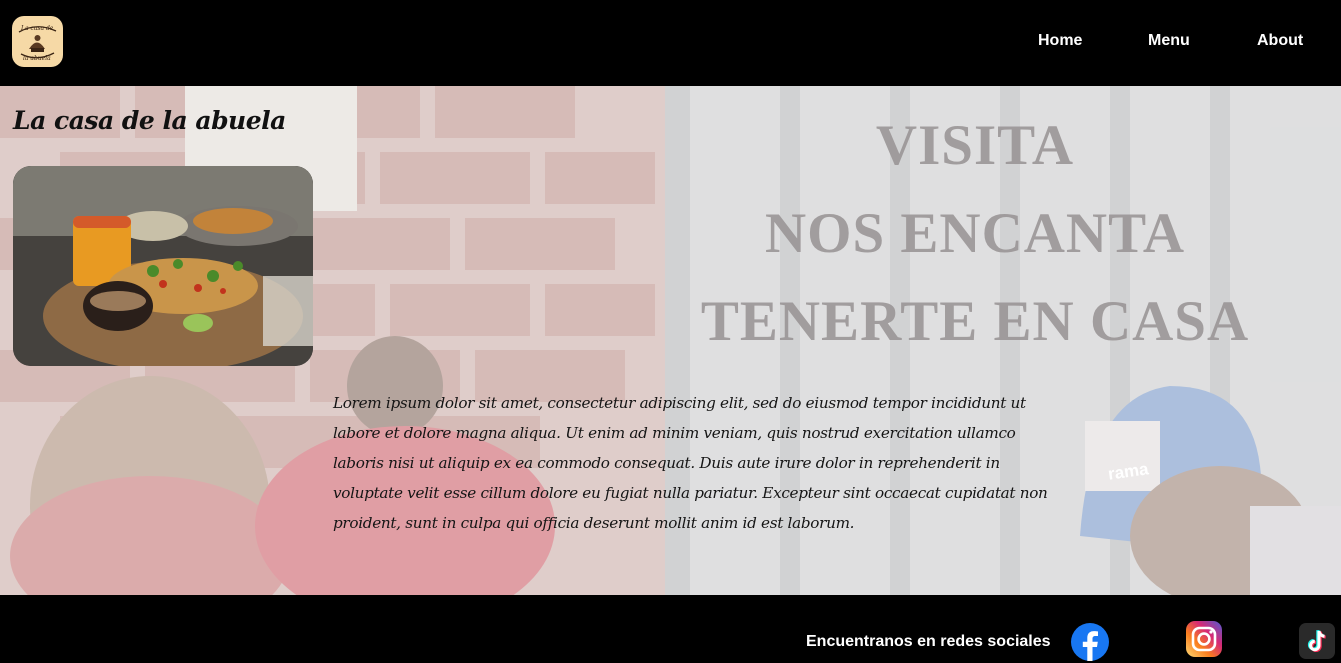  Describe the element at coordinates (163, 266) in the screenshot. I see `food-photo` at that location.